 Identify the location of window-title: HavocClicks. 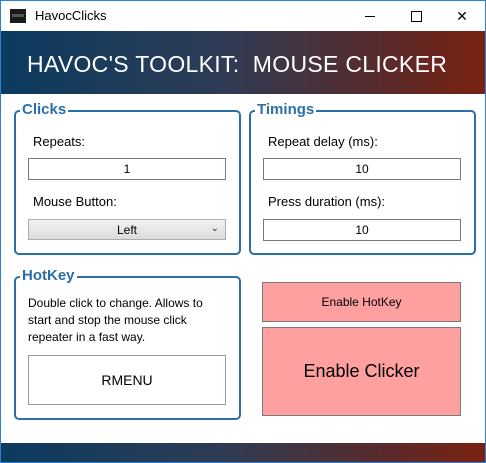
(71, 15).